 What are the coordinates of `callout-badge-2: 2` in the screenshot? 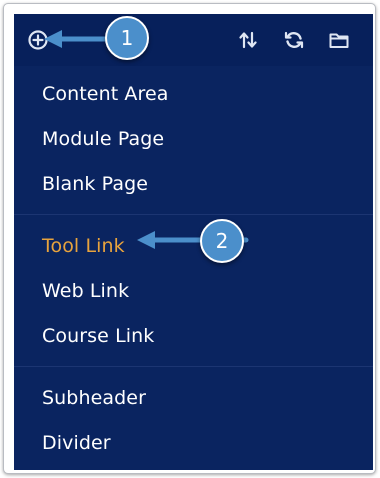 It's located at (222, 241).